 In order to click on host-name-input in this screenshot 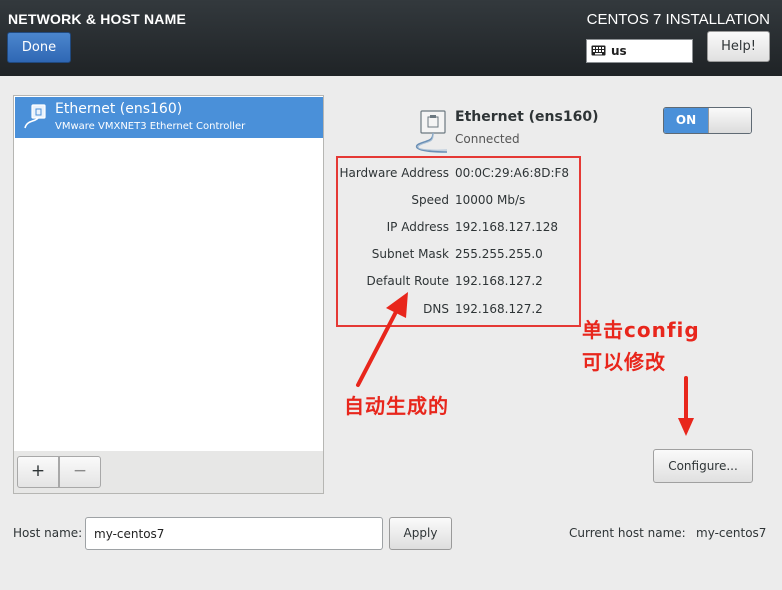, I will do `click(234, 533)`.